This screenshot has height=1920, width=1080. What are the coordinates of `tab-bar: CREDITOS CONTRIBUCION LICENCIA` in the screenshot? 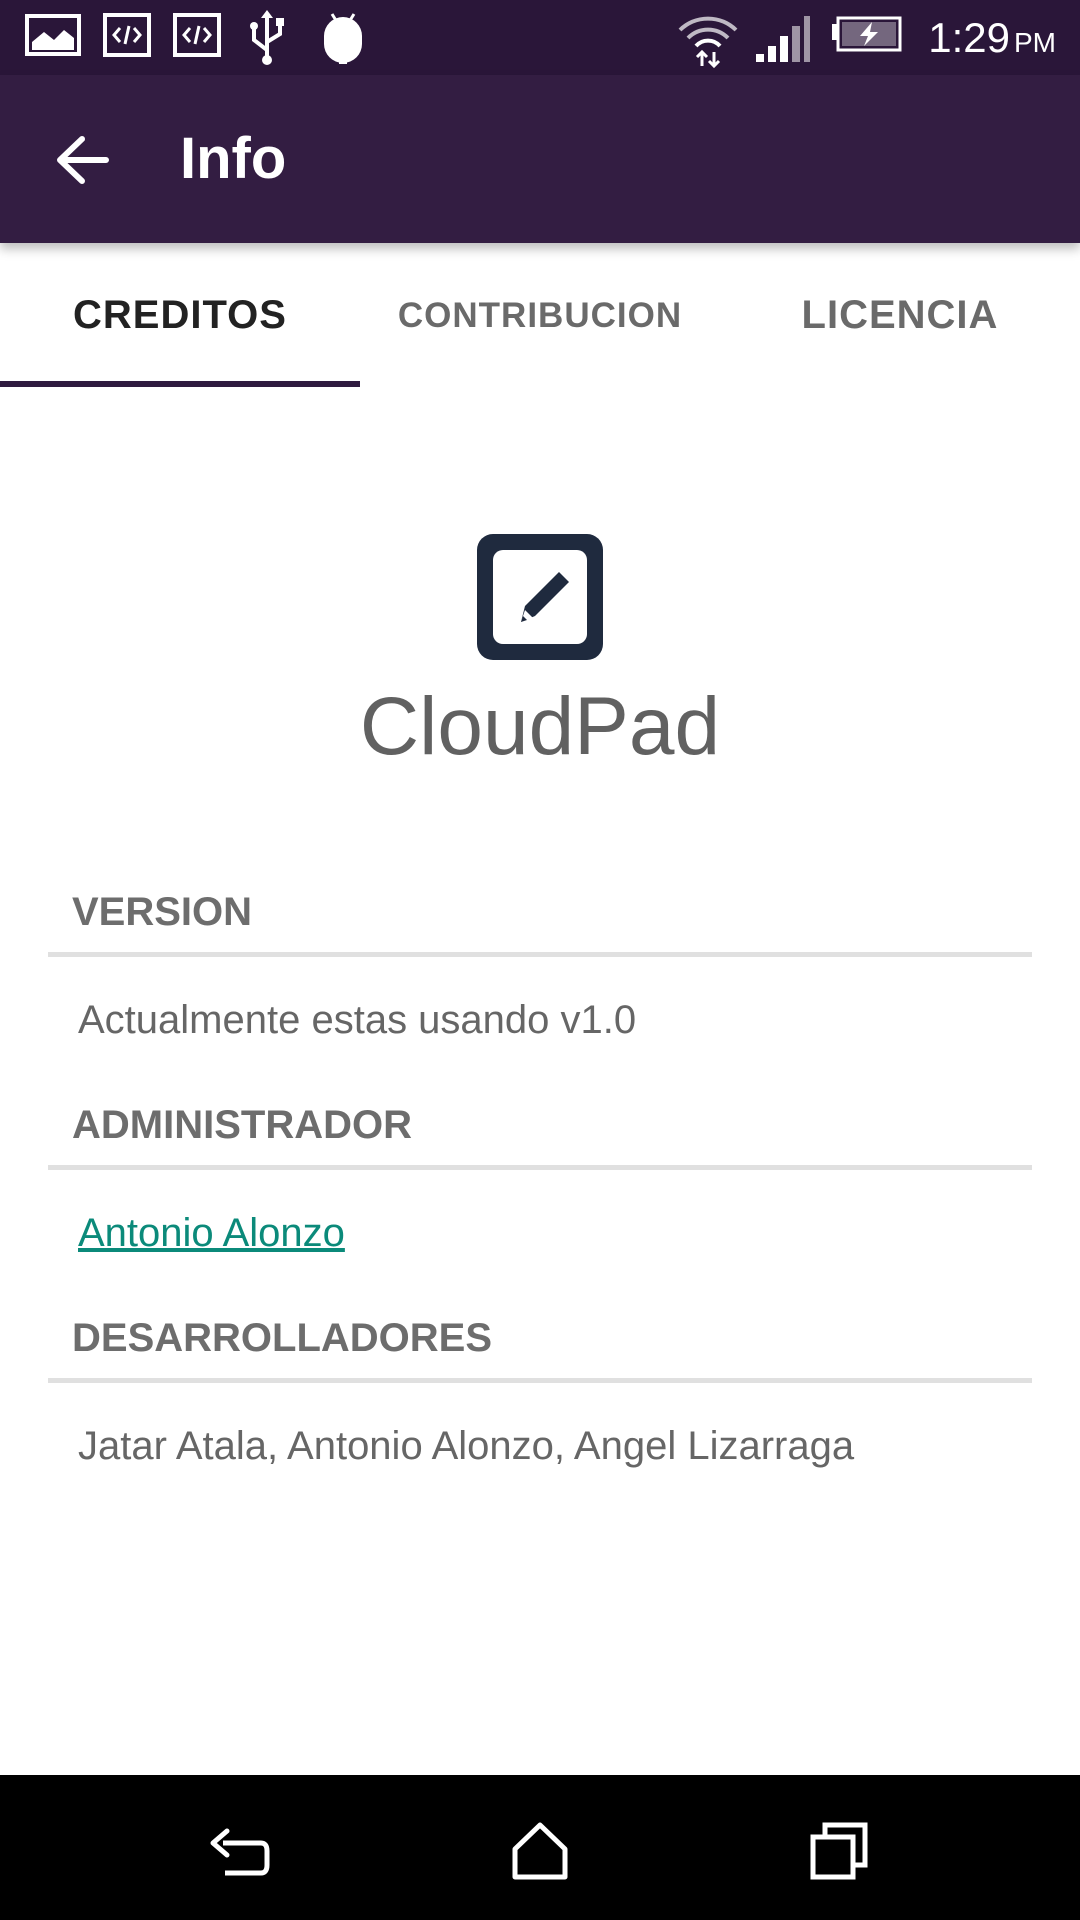 It's located at (540, 315).